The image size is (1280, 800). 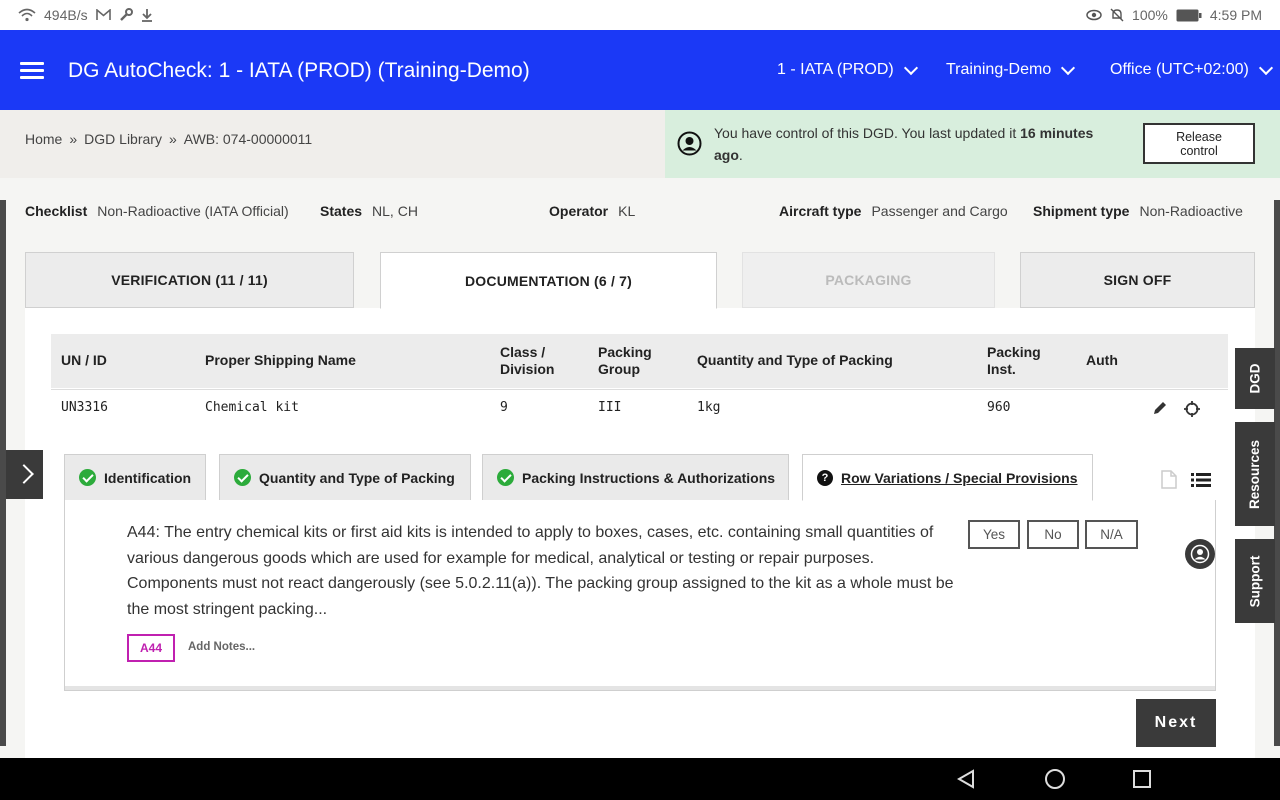 I want to click on subtab-quantity-type-packing: Quantity and Type of Packing, so click(x=345, y=477).